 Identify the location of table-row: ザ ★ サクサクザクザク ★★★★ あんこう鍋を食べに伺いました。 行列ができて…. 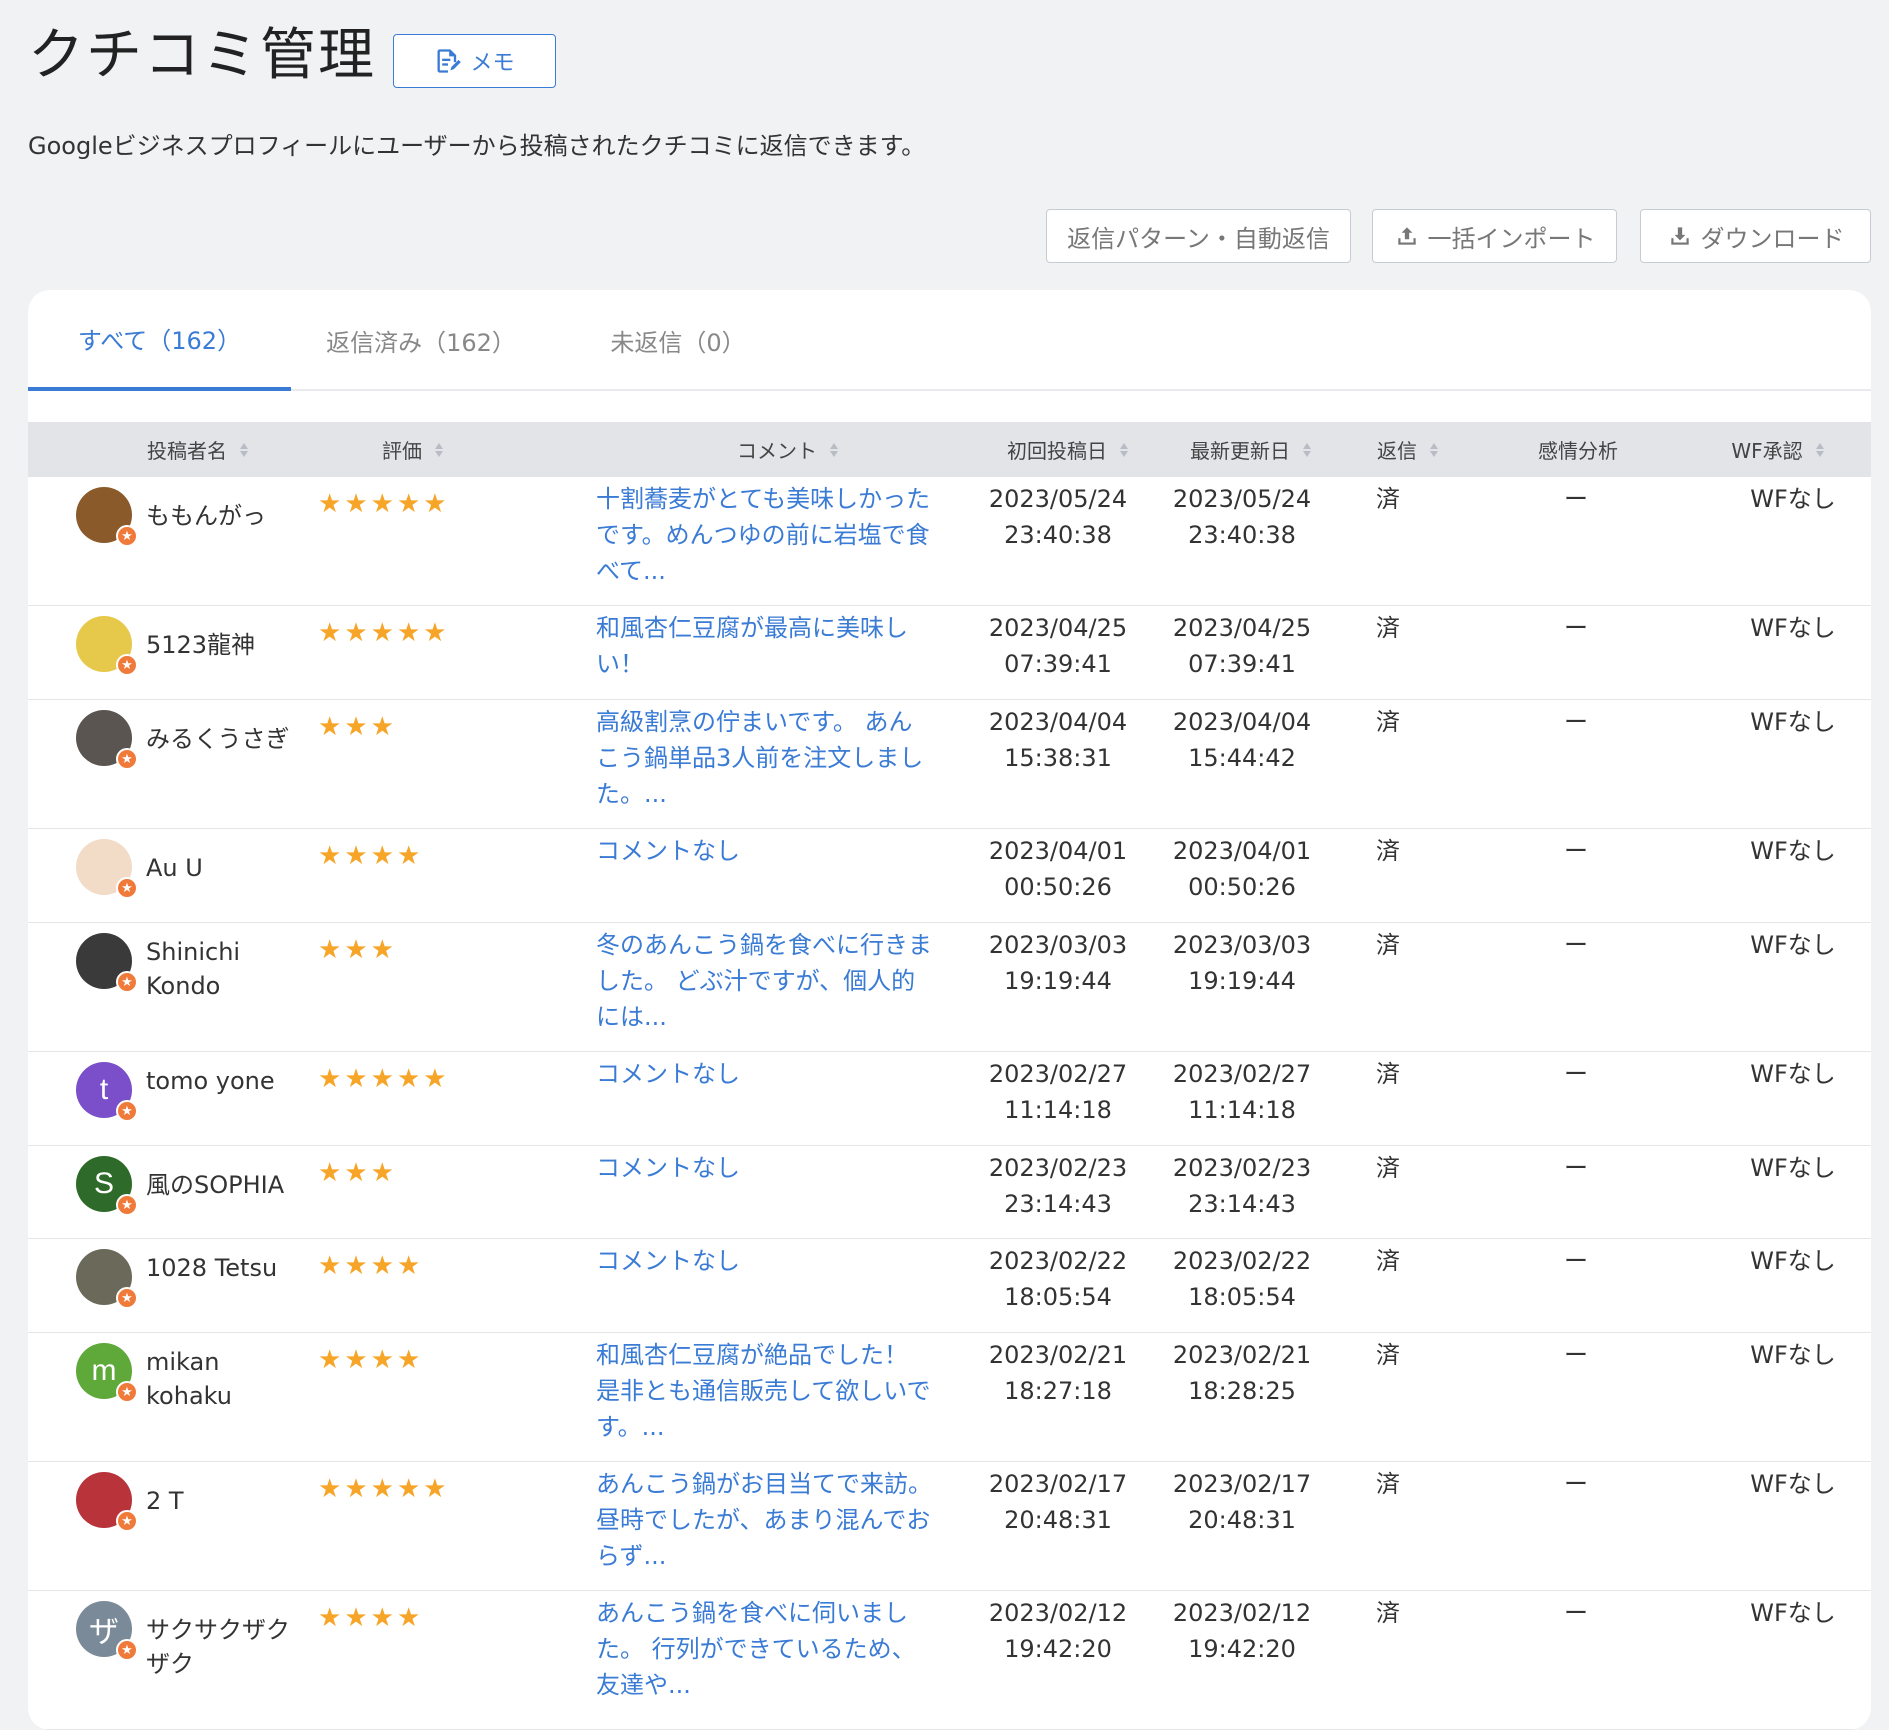
(949, 1660).